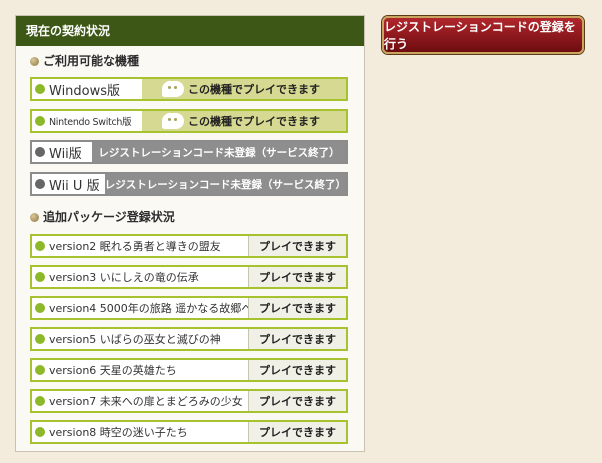 Image resolution: width=602 pixels, height=463 pixels. I want to click on package-row: version7 未来への扉とまどろみの少女 プレイできます, so click(189, 401).